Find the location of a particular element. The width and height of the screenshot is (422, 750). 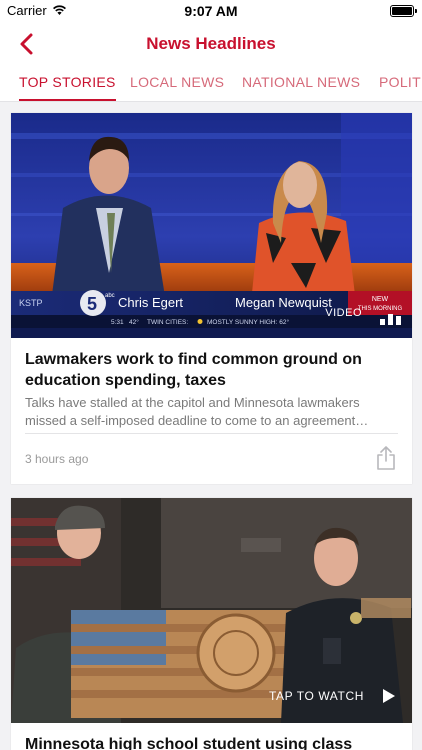

card-divider is located at coordinates (211, 433).